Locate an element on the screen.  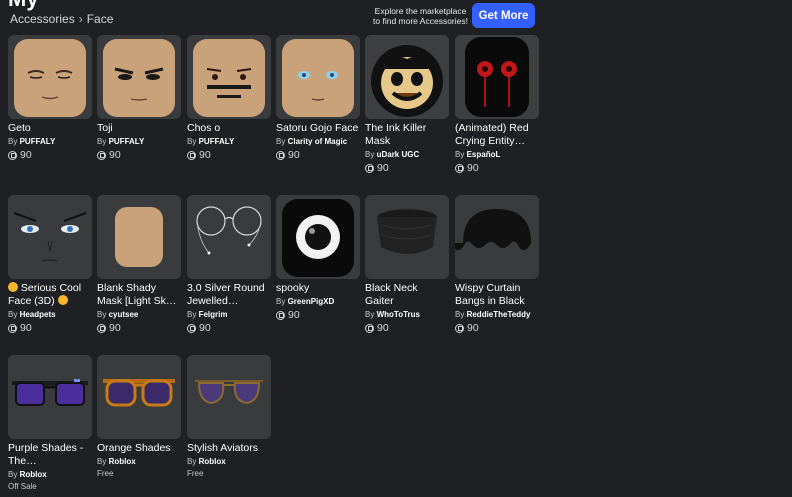
get-more-button: Get More is located at coordinates (503, 15).